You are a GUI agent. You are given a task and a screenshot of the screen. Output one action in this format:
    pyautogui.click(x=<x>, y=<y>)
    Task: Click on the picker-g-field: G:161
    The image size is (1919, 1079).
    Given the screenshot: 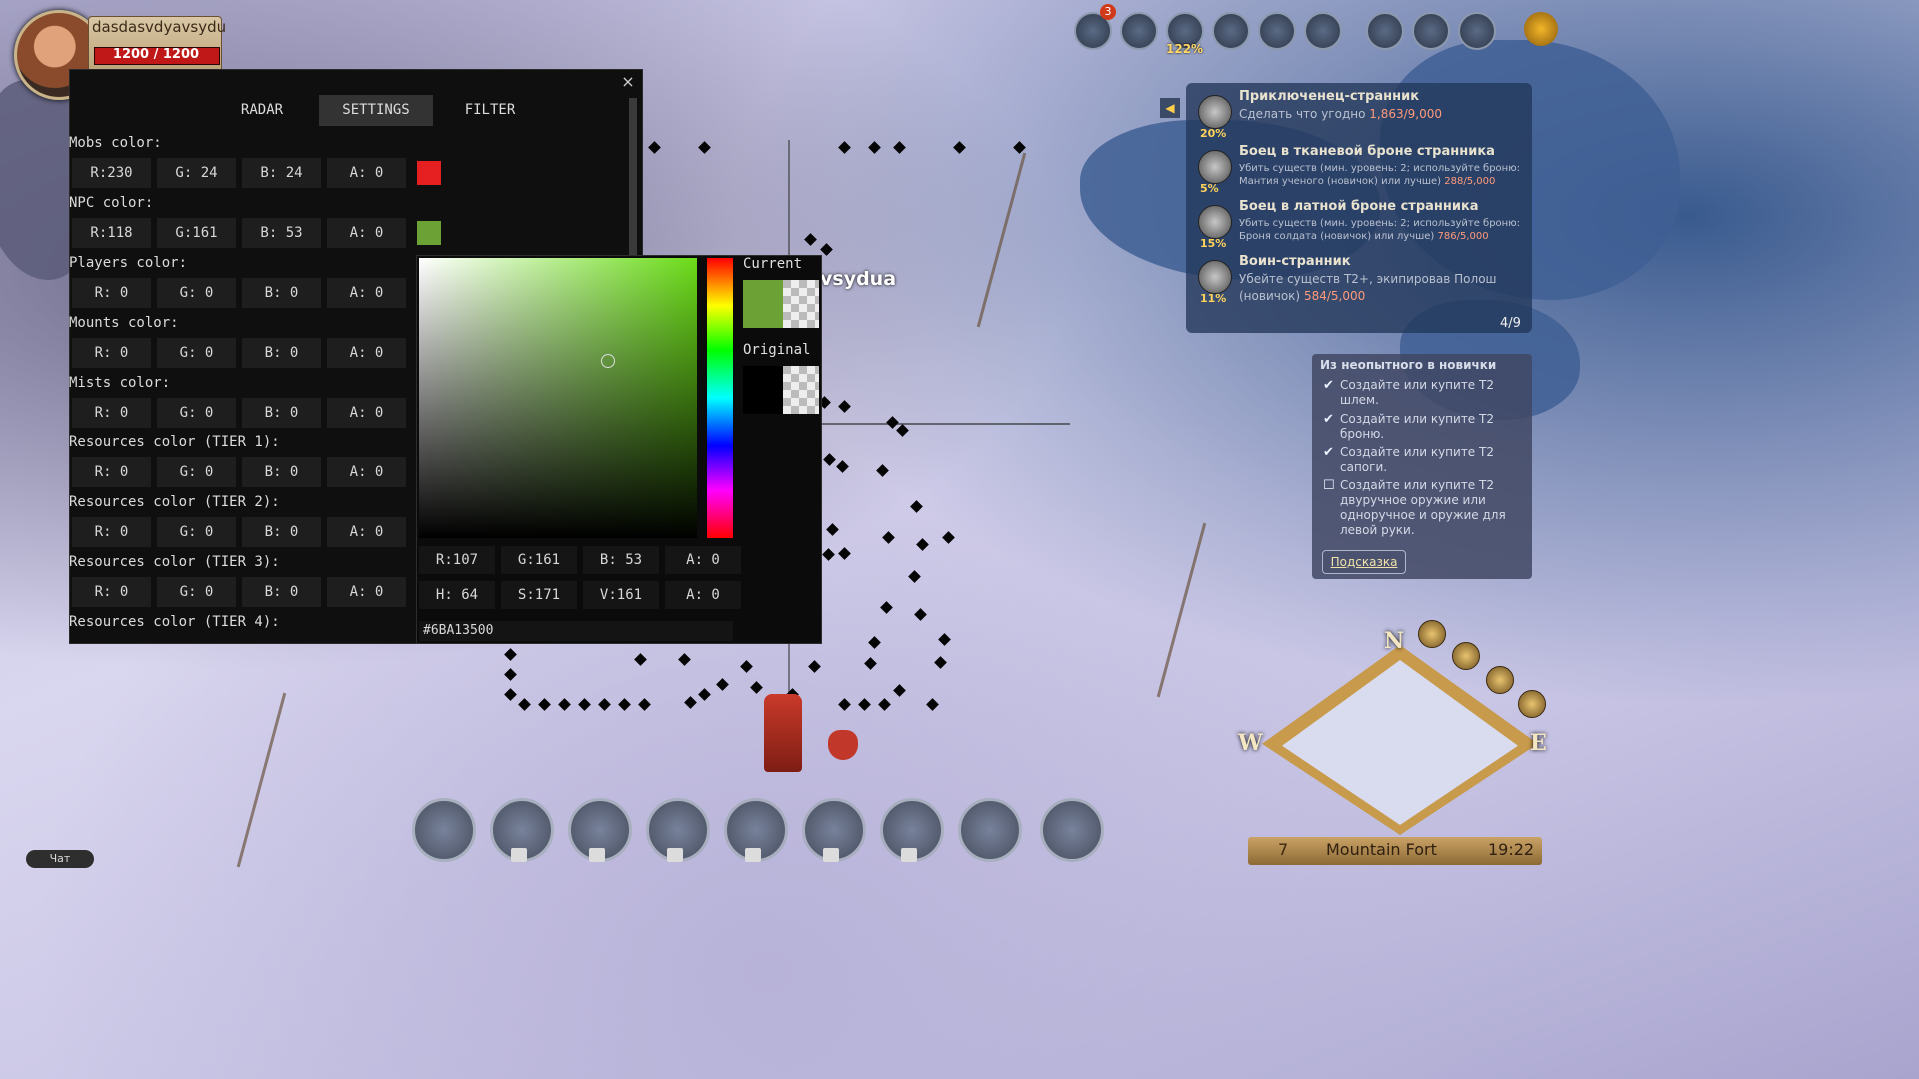 What is the action you would take?
    pyautogui.click(x=539, y=560)
    